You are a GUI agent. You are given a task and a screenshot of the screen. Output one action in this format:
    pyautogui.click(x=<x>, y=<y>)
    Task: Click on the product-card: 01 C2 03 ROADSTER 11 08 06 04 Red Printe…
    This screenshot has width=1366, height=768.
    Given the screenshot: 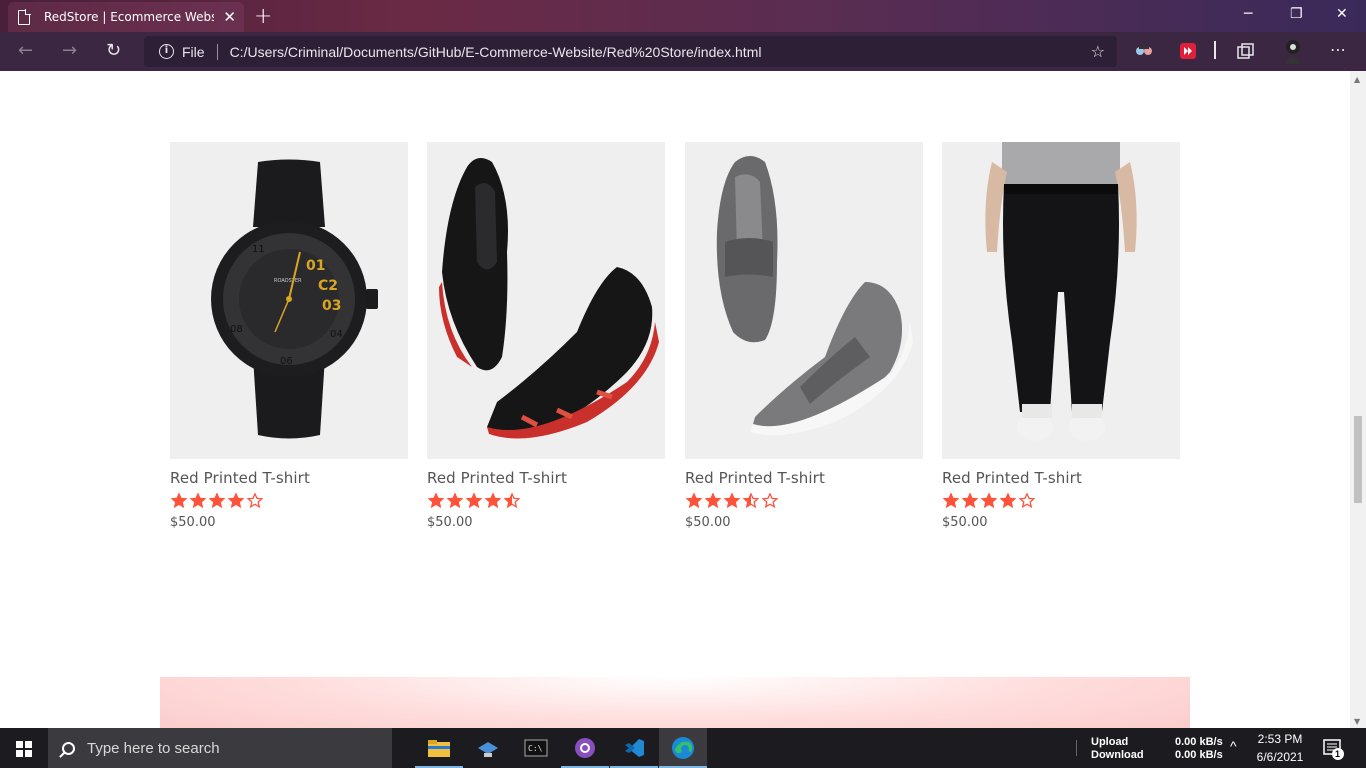 What is the action you would take?
    pyautogui.click(x=289, y=336)
    